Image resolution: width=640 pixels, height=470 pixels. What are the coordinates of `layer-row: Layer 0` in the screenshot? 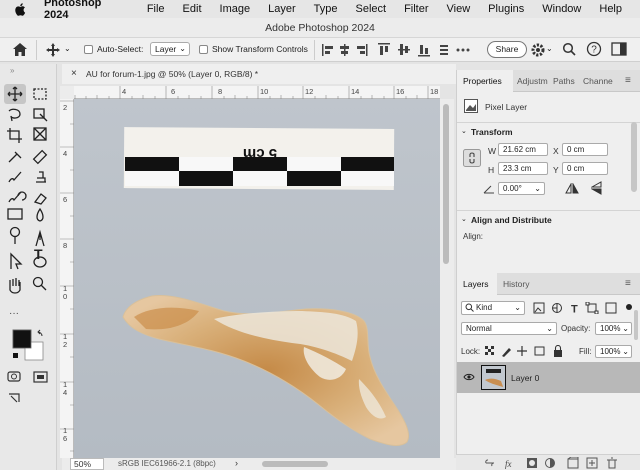 It's located at (548, 377).